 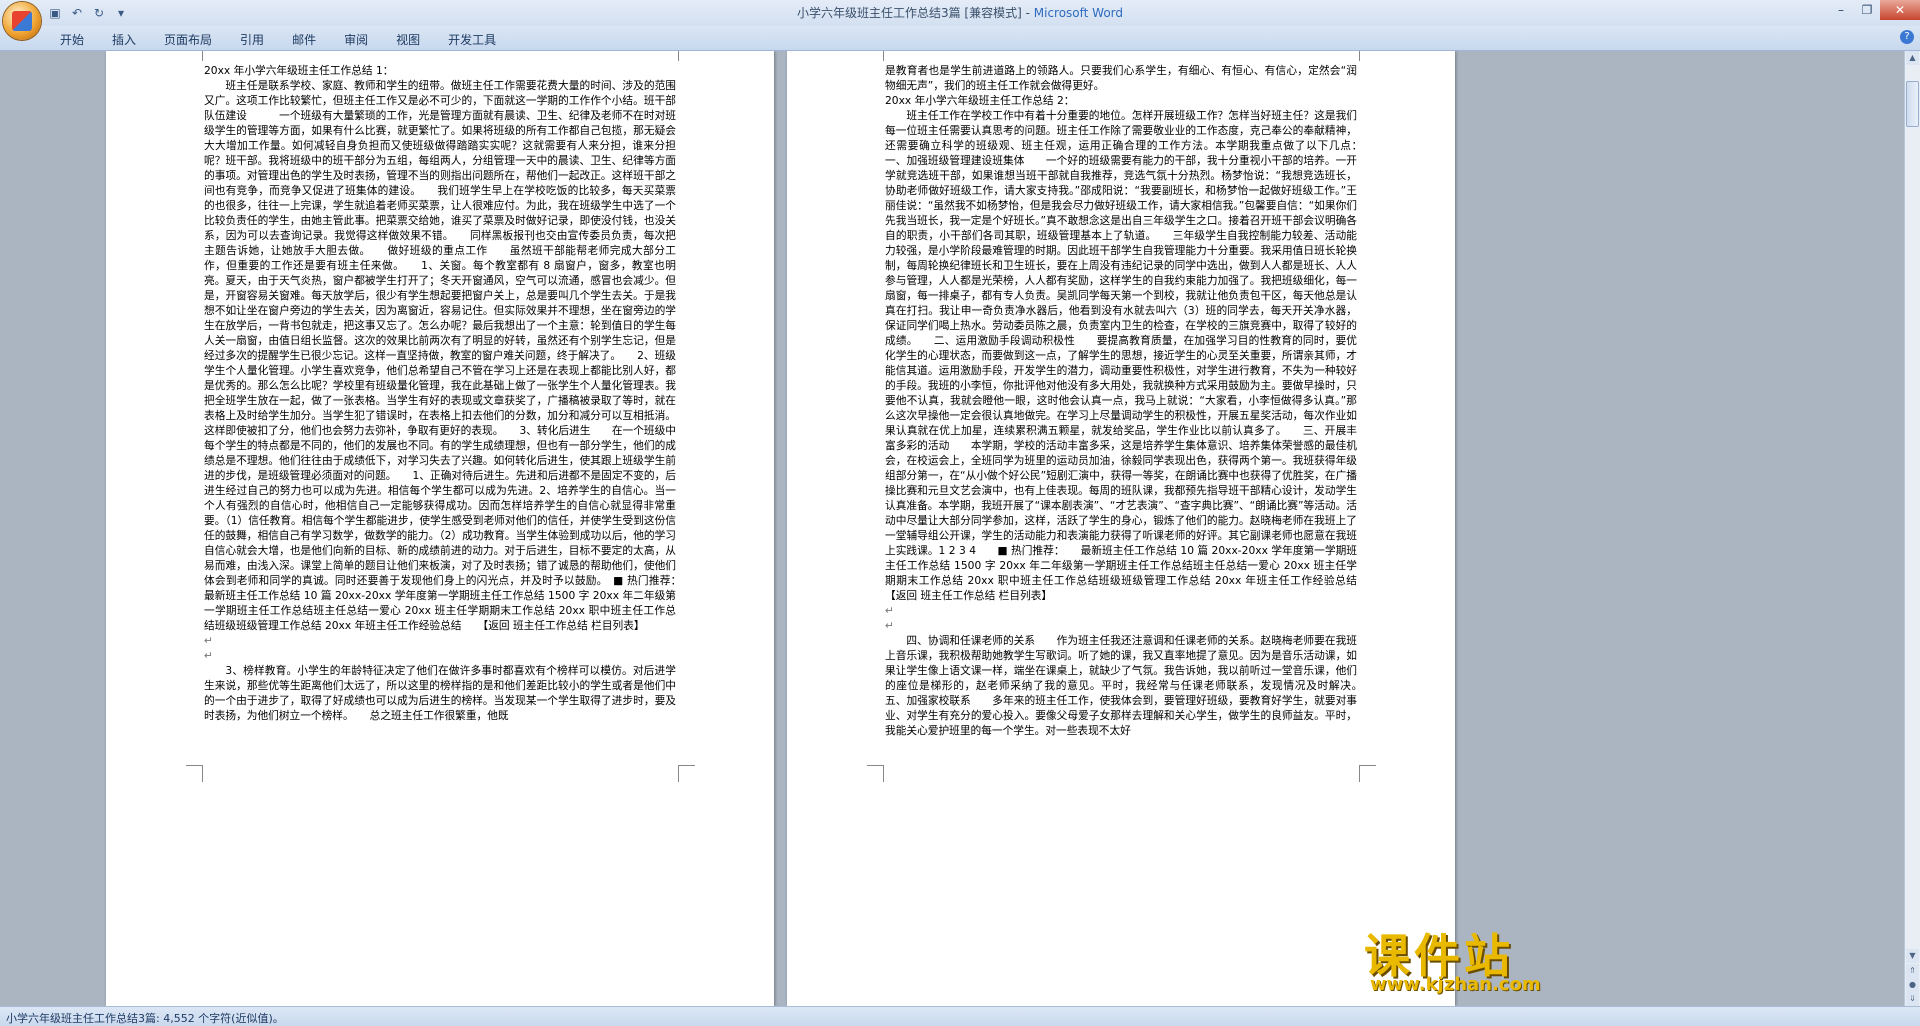 I want to click on paragraph: 20xx 年小学六年级班主任工作总结 1：, so click(x=440, y=70).